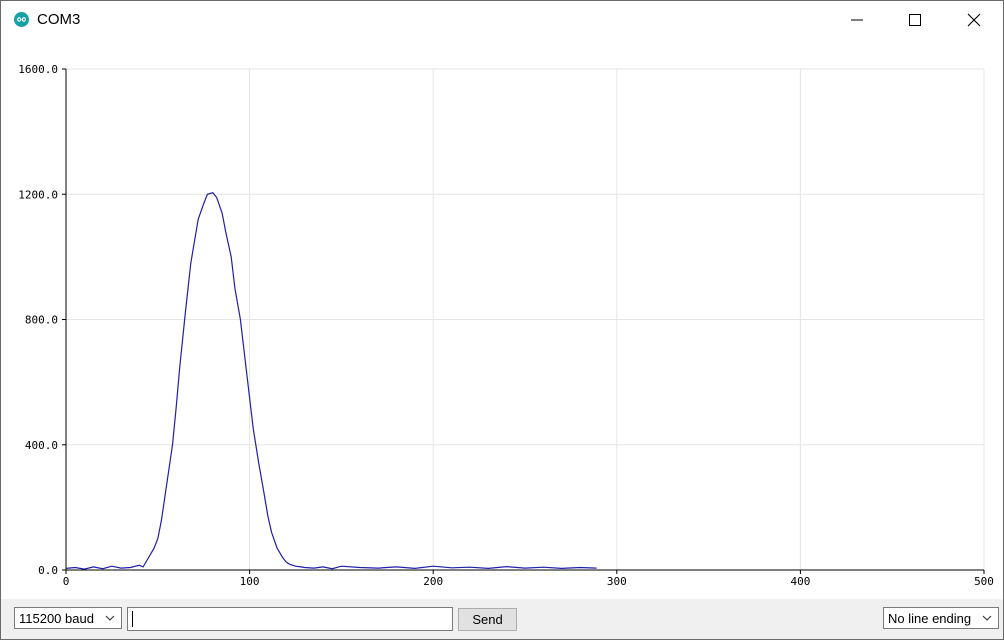  Describe the element at coordinates (41, 445) in the screenshot. I see `y-tick-label: 400.0` at that location.